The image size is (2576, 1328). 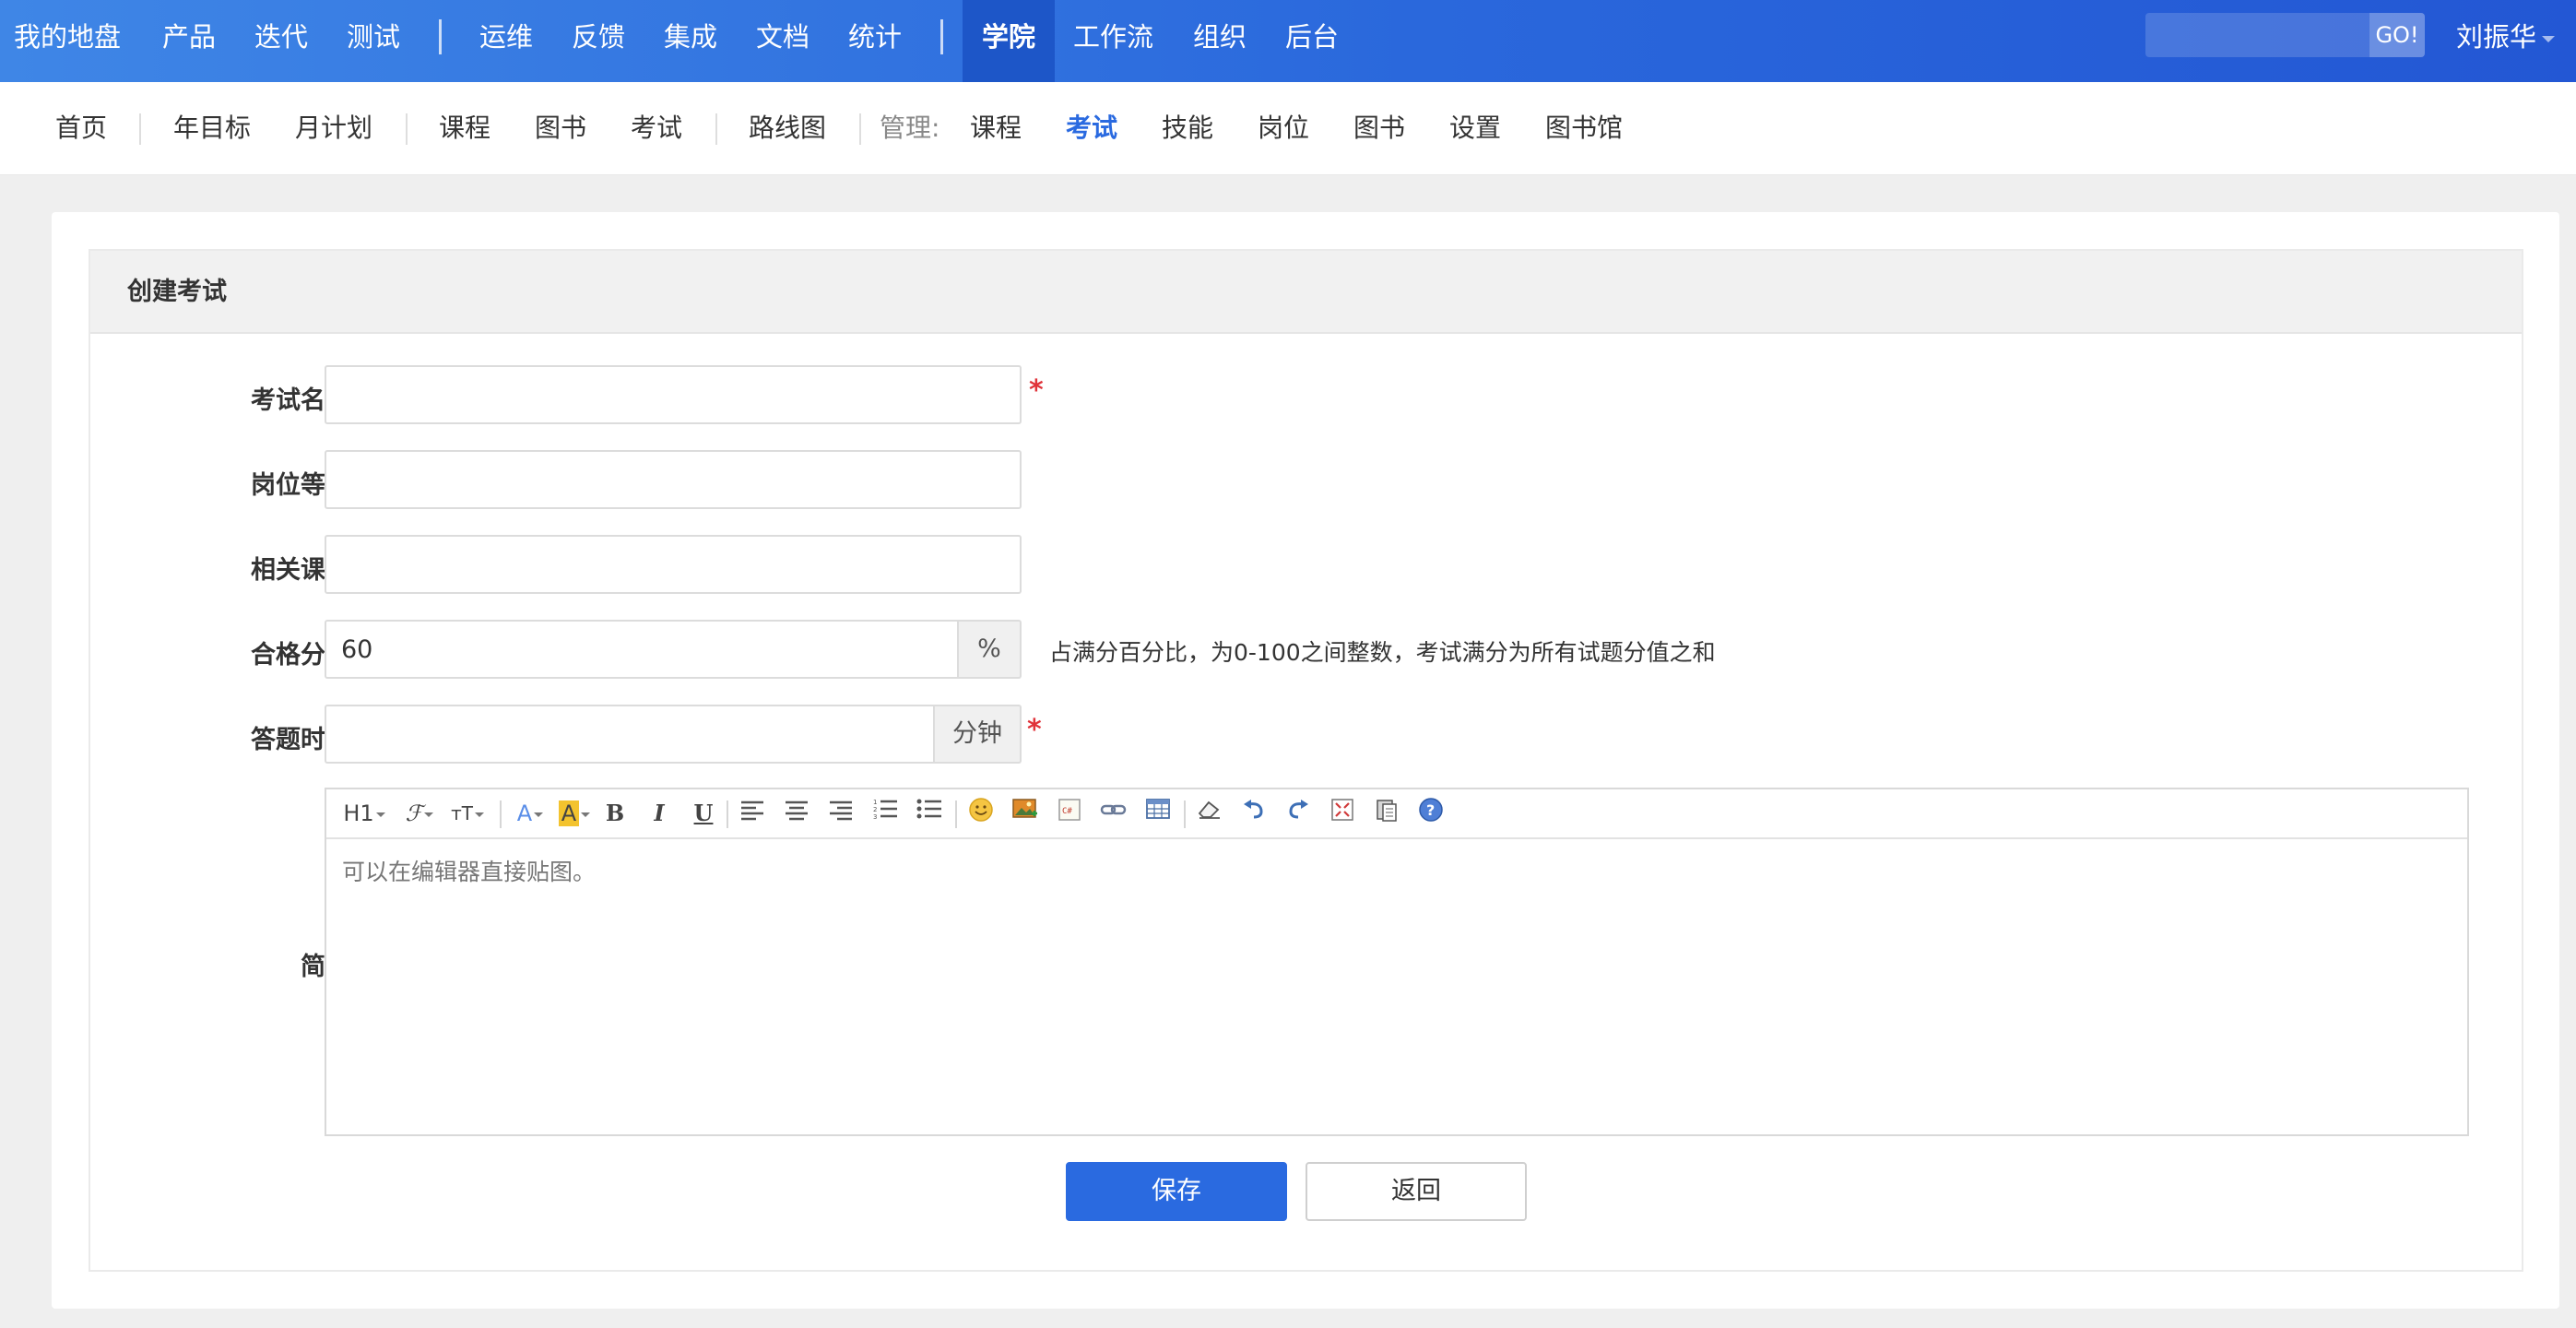 What do you see at coordinates (2496, 37) in the screenshot?
I see `user-name: 刘振华` at bounding box center [2496, 37].